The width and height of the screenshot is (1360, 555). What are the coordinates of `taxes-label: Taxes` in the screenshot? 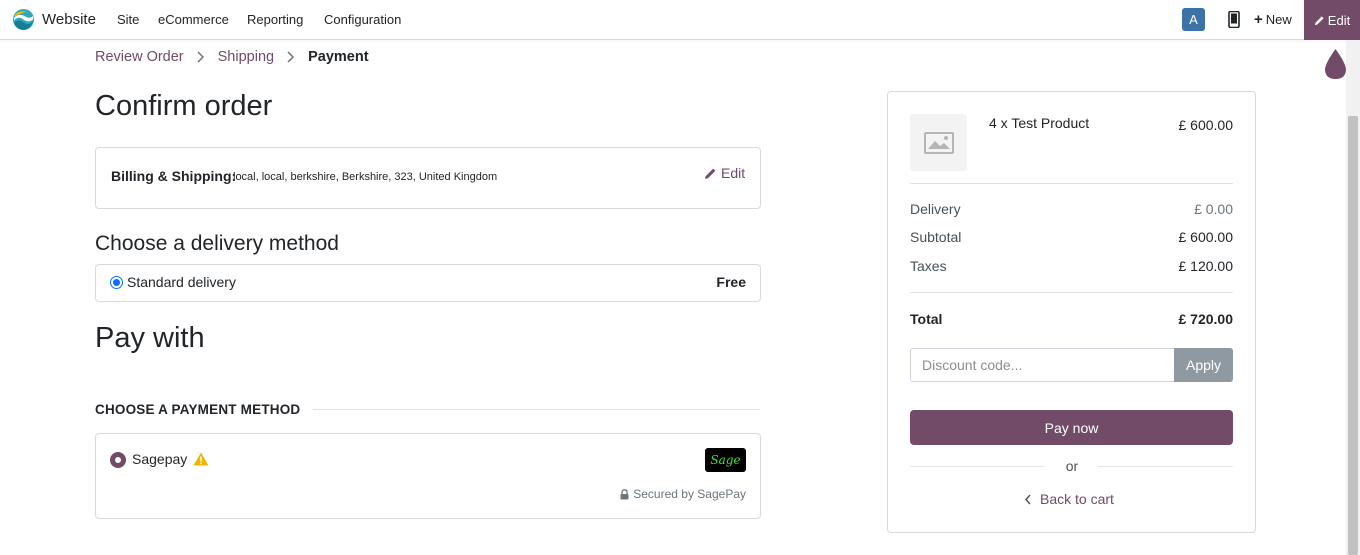 It's located at (928, 266).